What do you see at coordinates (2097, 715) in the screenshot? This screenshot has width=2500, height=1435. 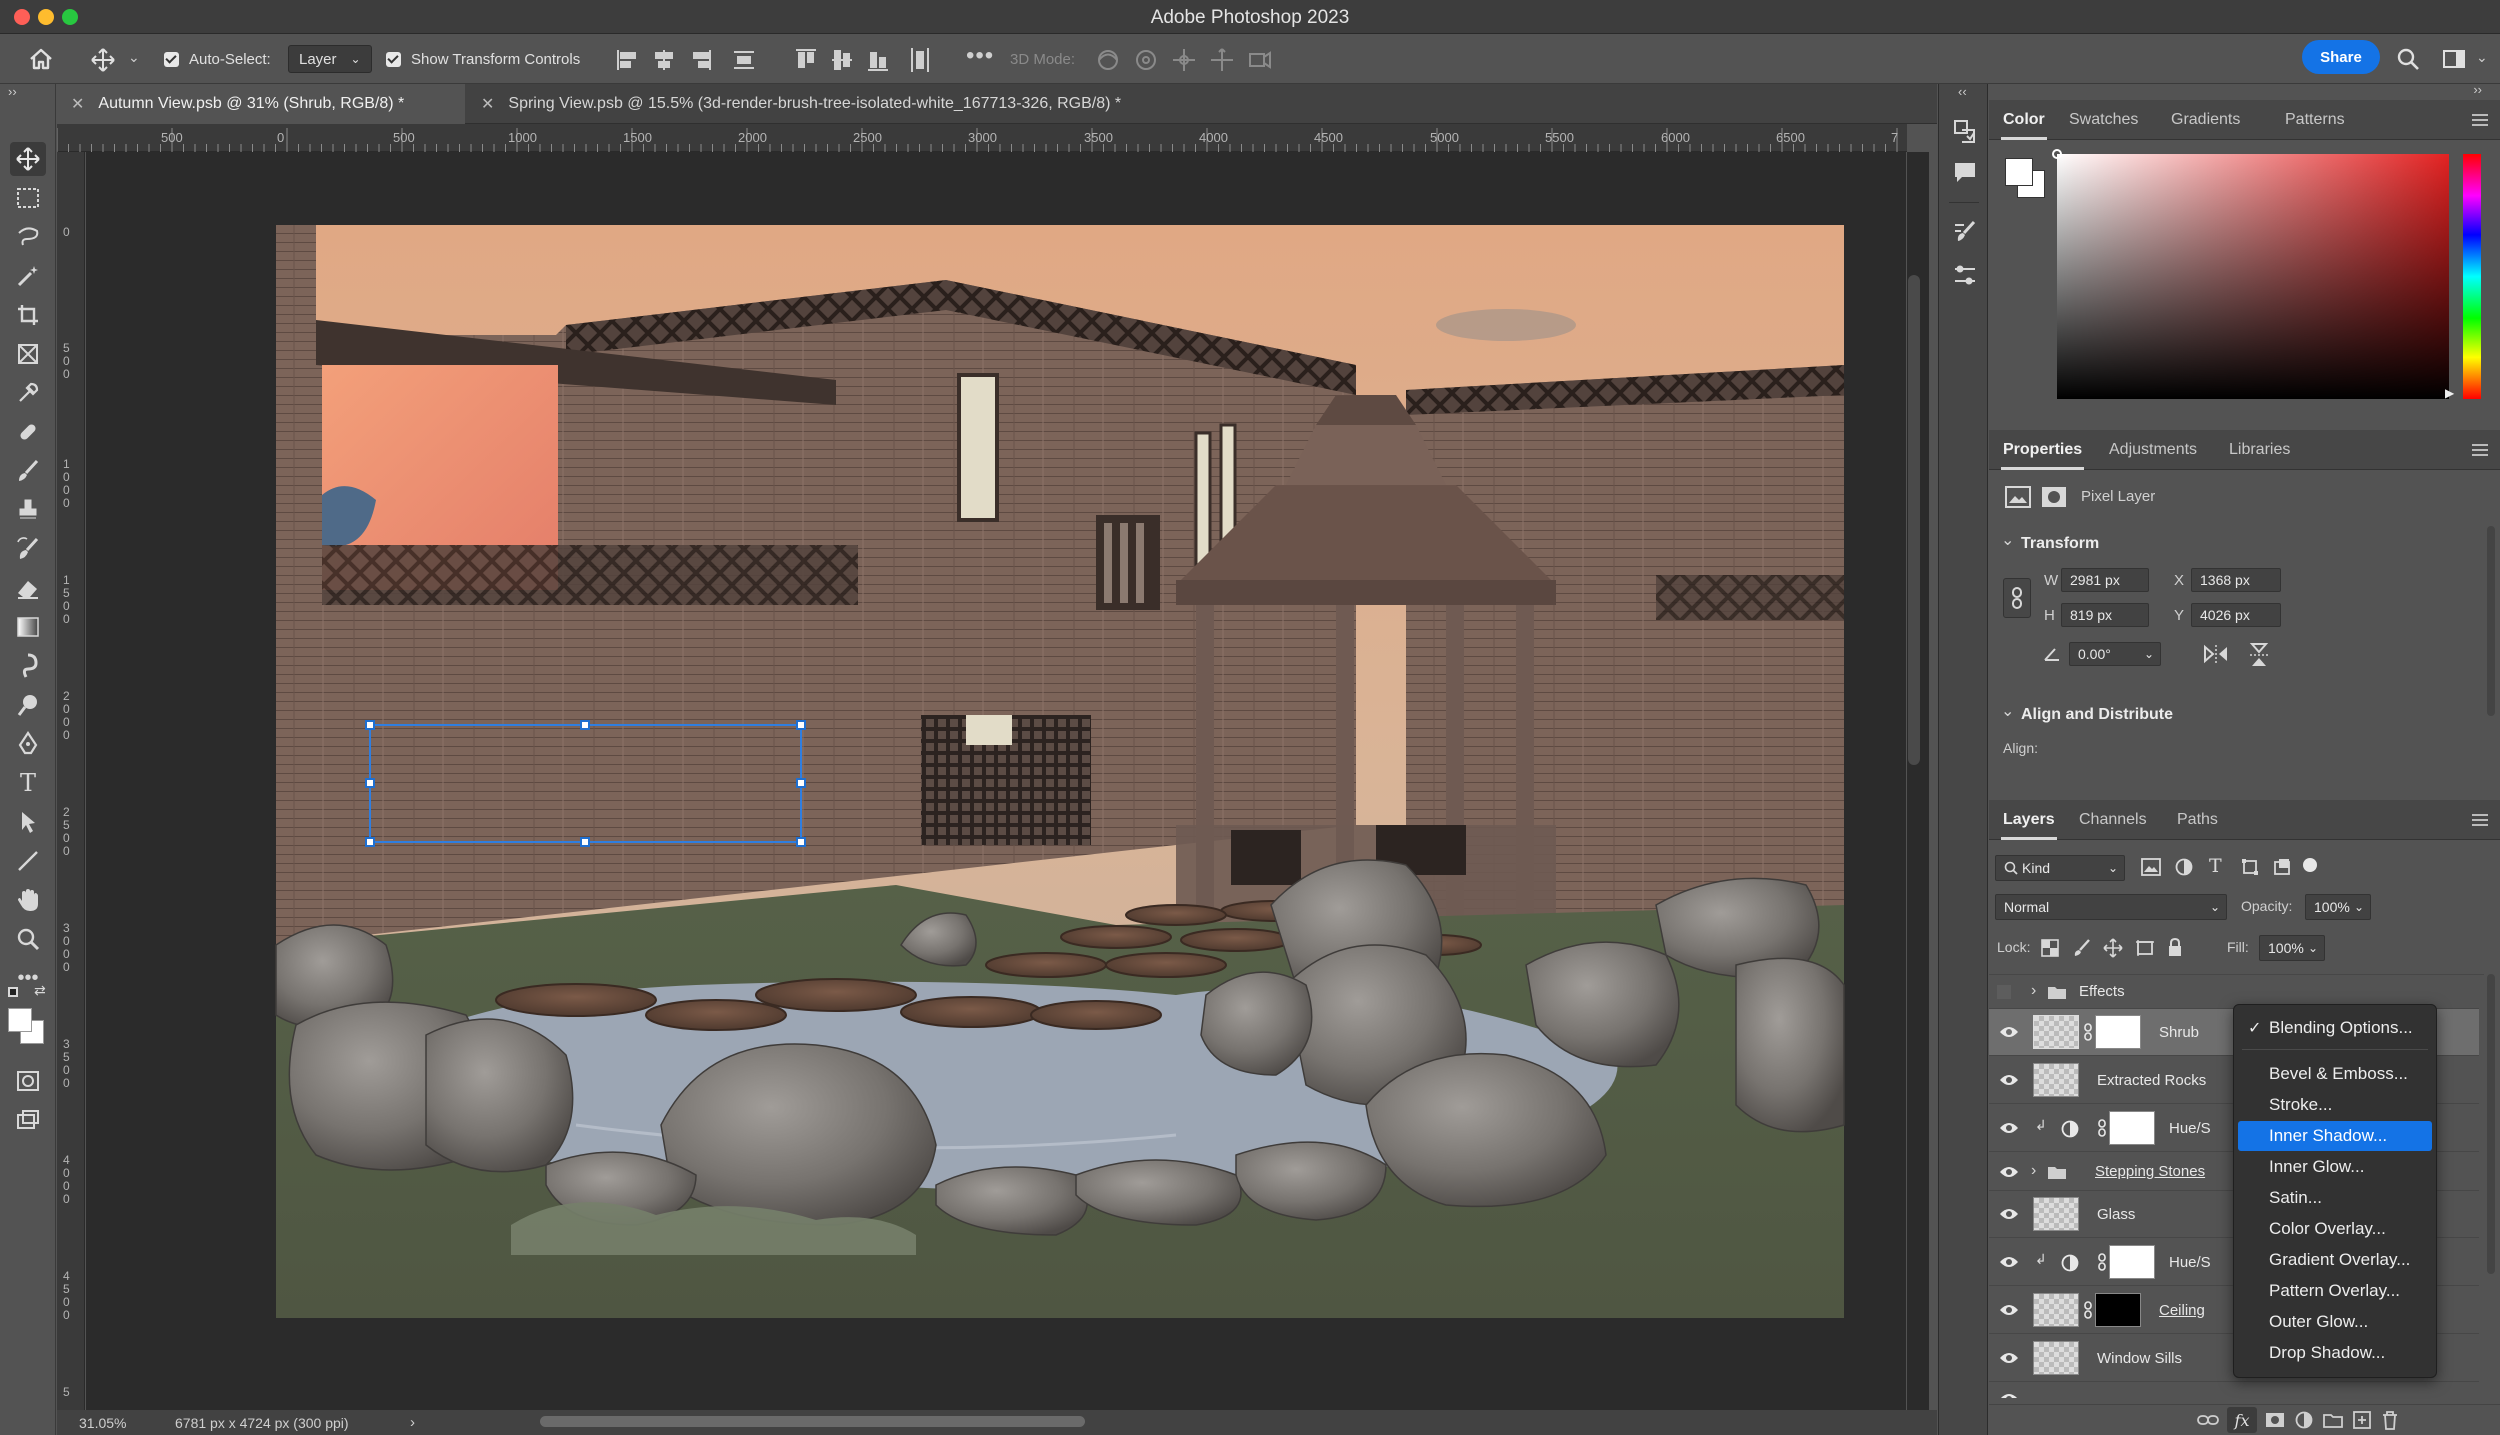 I see `align-distribute-title: Align and Distribute` at bounding box center [2097, 715].